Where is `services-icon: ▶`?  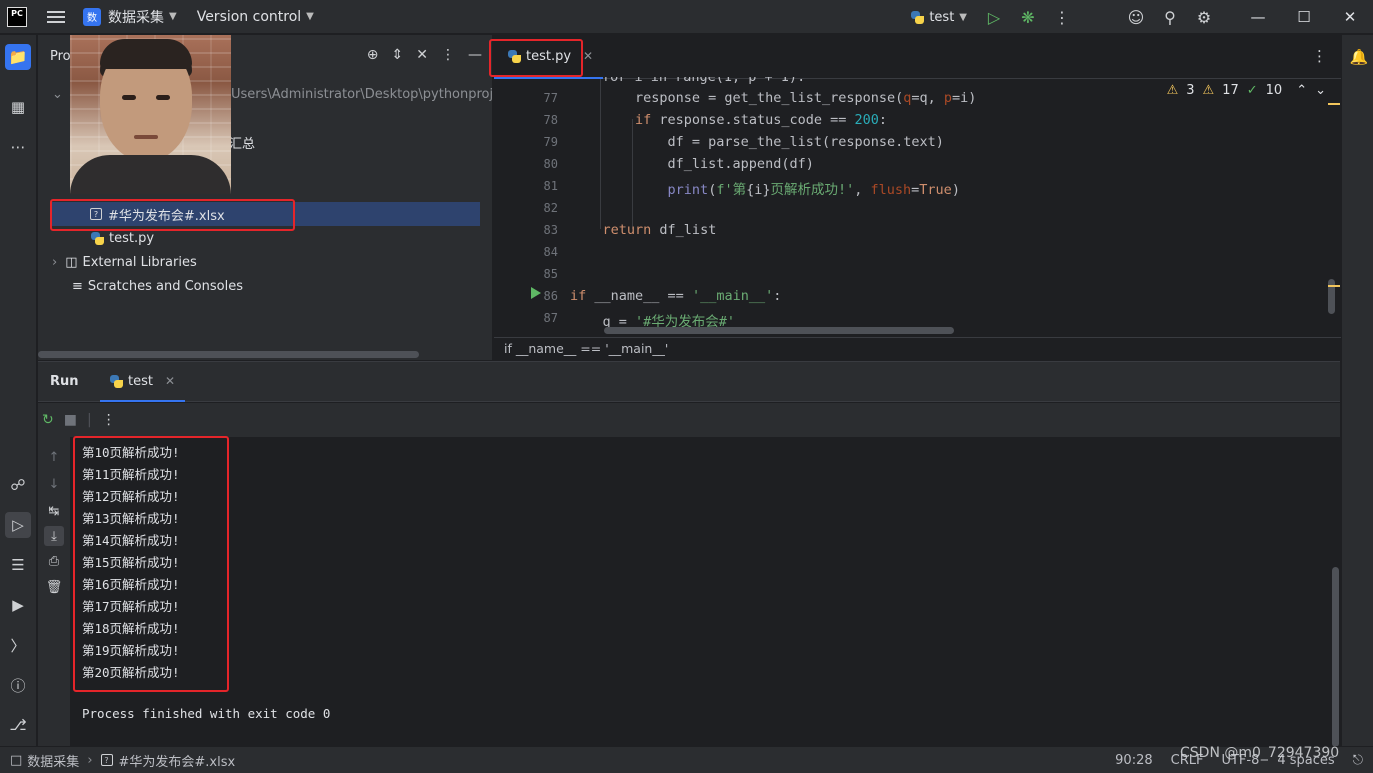 services-icon: ▶ is located at coordinates (18, 605).